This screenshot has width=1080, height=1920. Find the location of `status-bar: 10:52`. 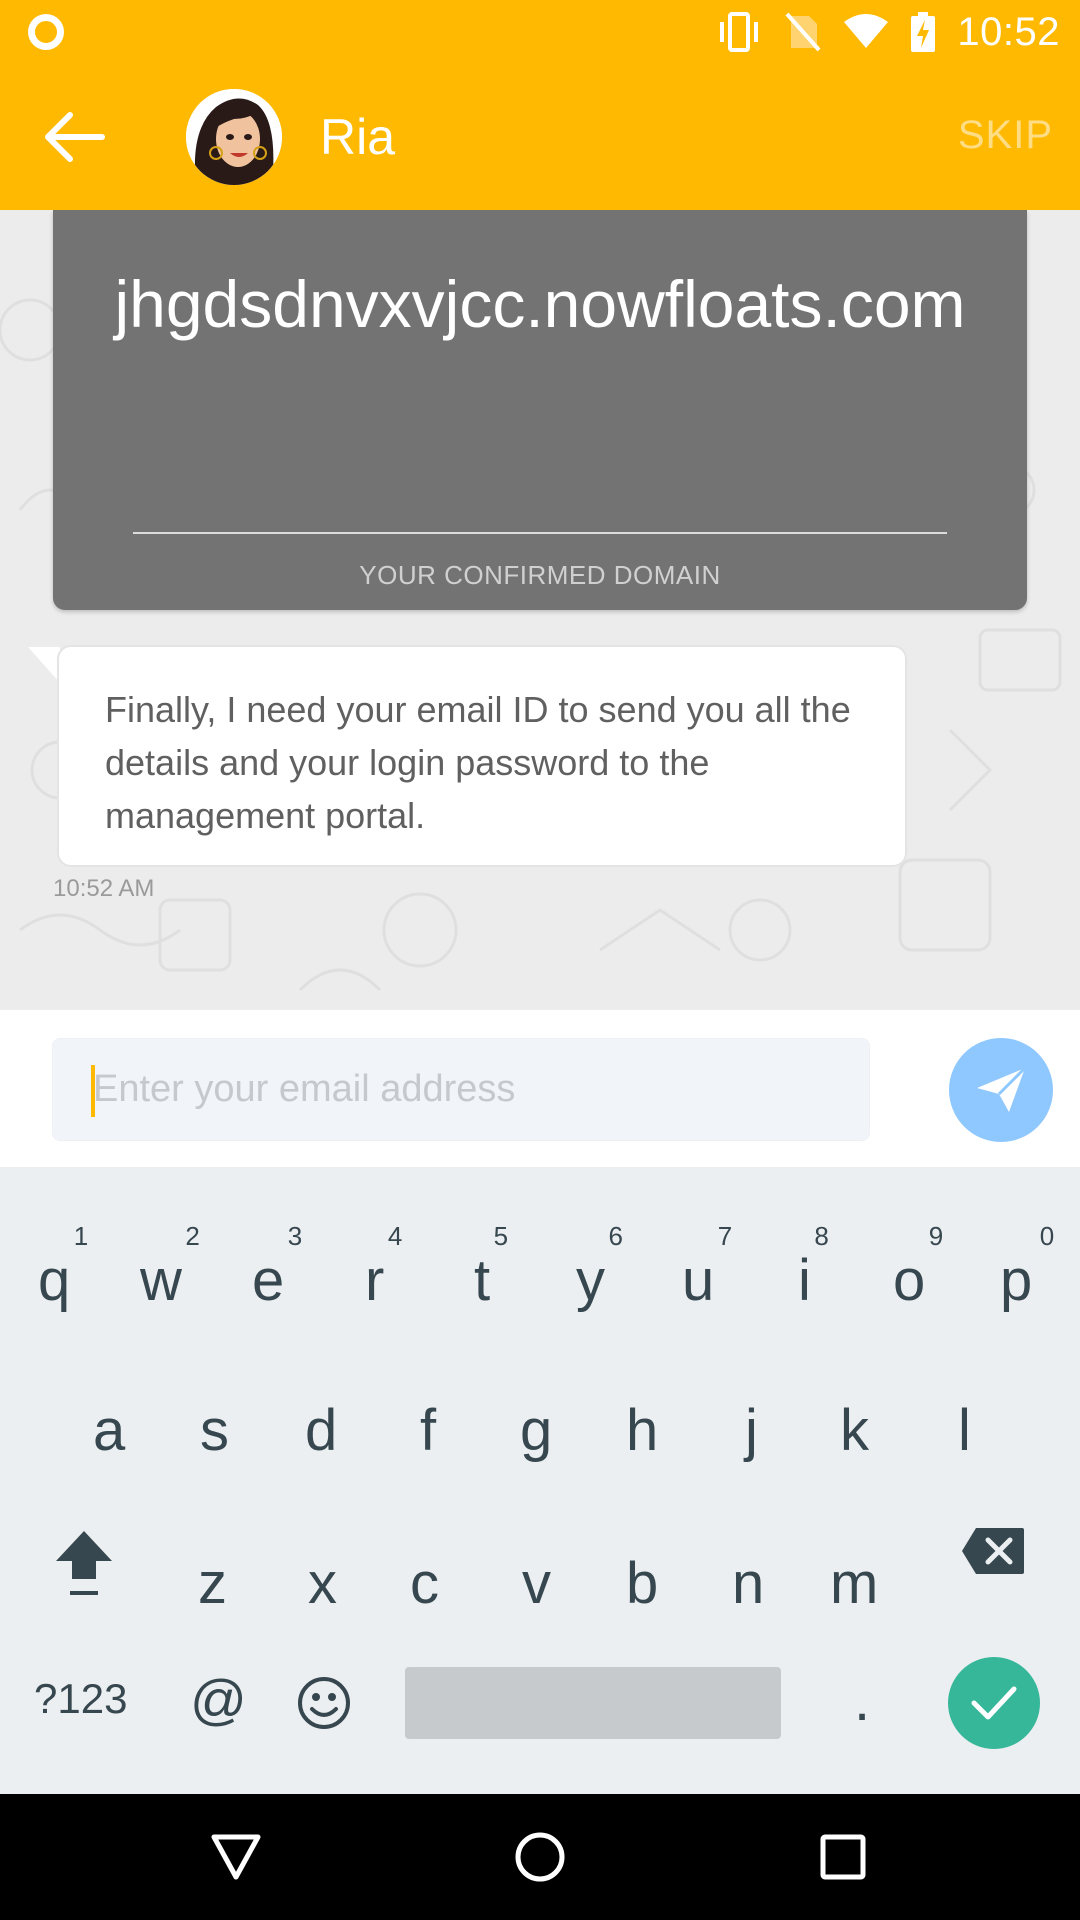

status-bar: 10:52 is located at coordinates (540, 31).